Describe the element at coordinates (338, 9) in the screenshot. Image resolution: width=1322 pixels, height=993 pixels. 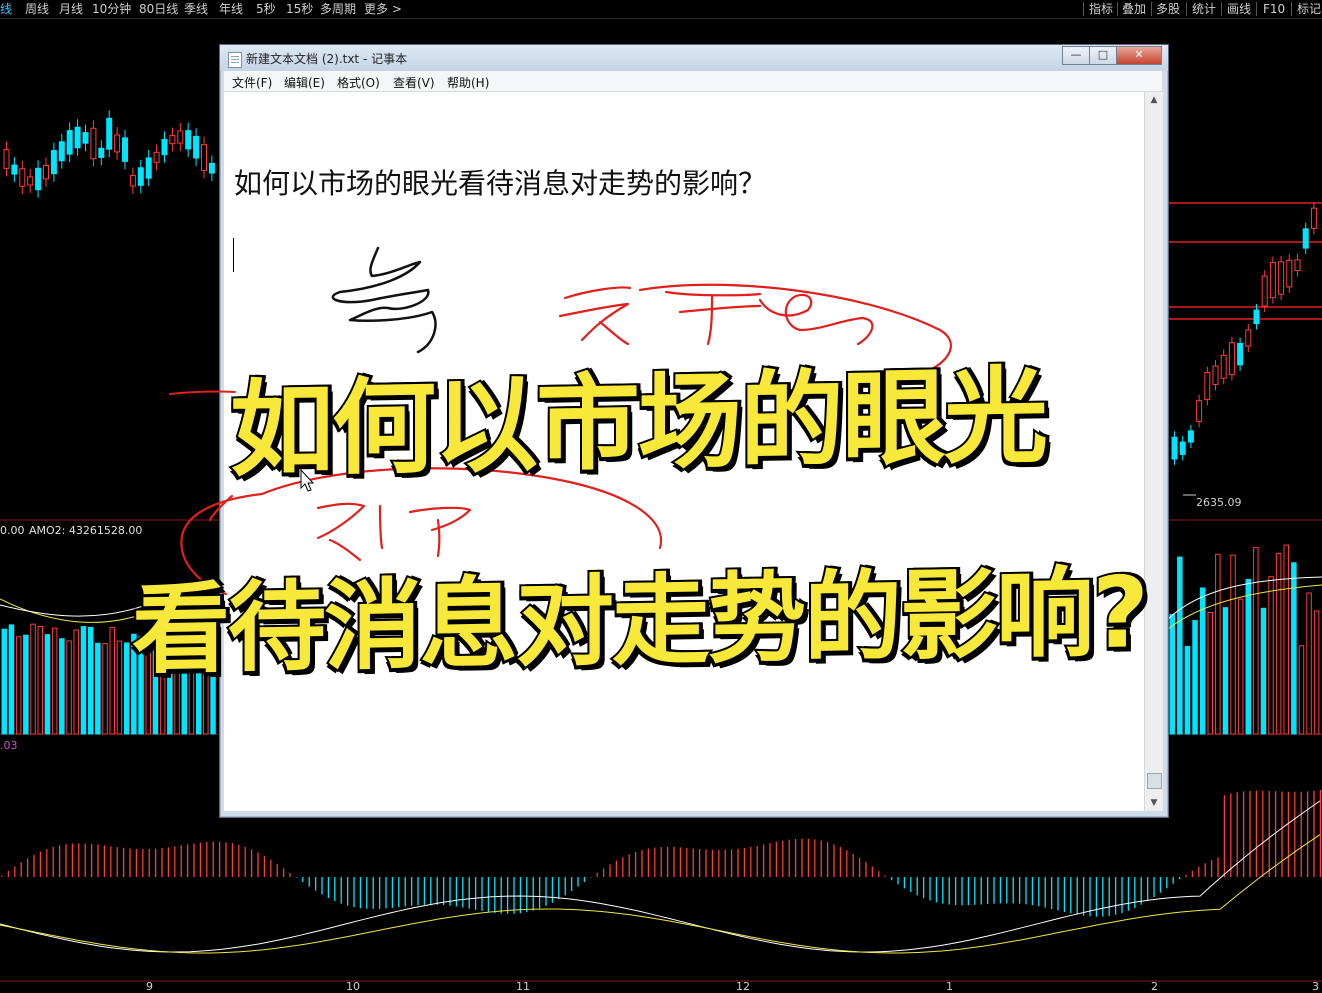
I see `period-multi: 多周期` at that location.